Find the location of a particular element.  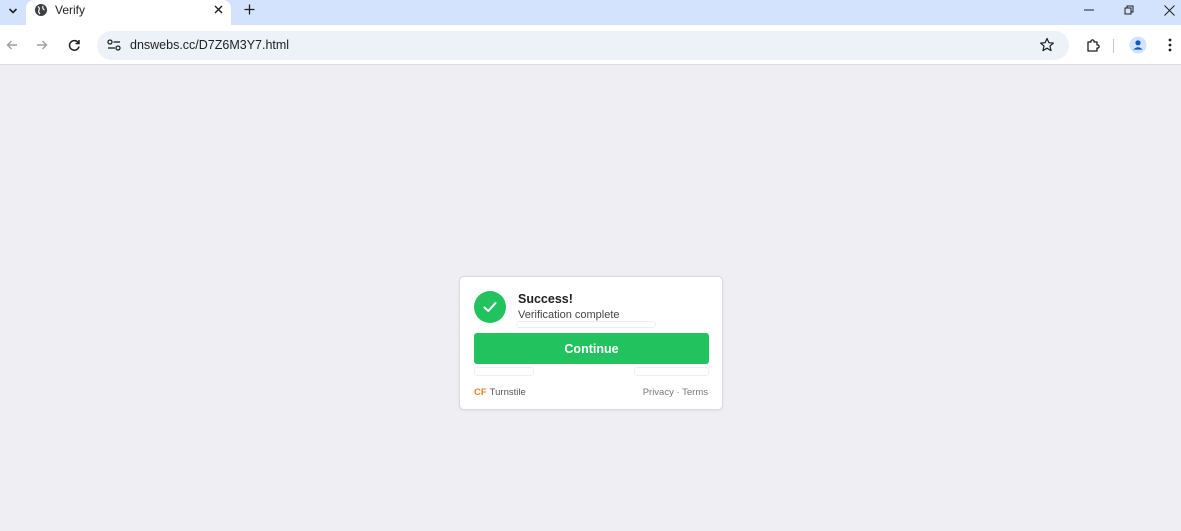

more-vertical-icon is located at coordinates (1170, 45).